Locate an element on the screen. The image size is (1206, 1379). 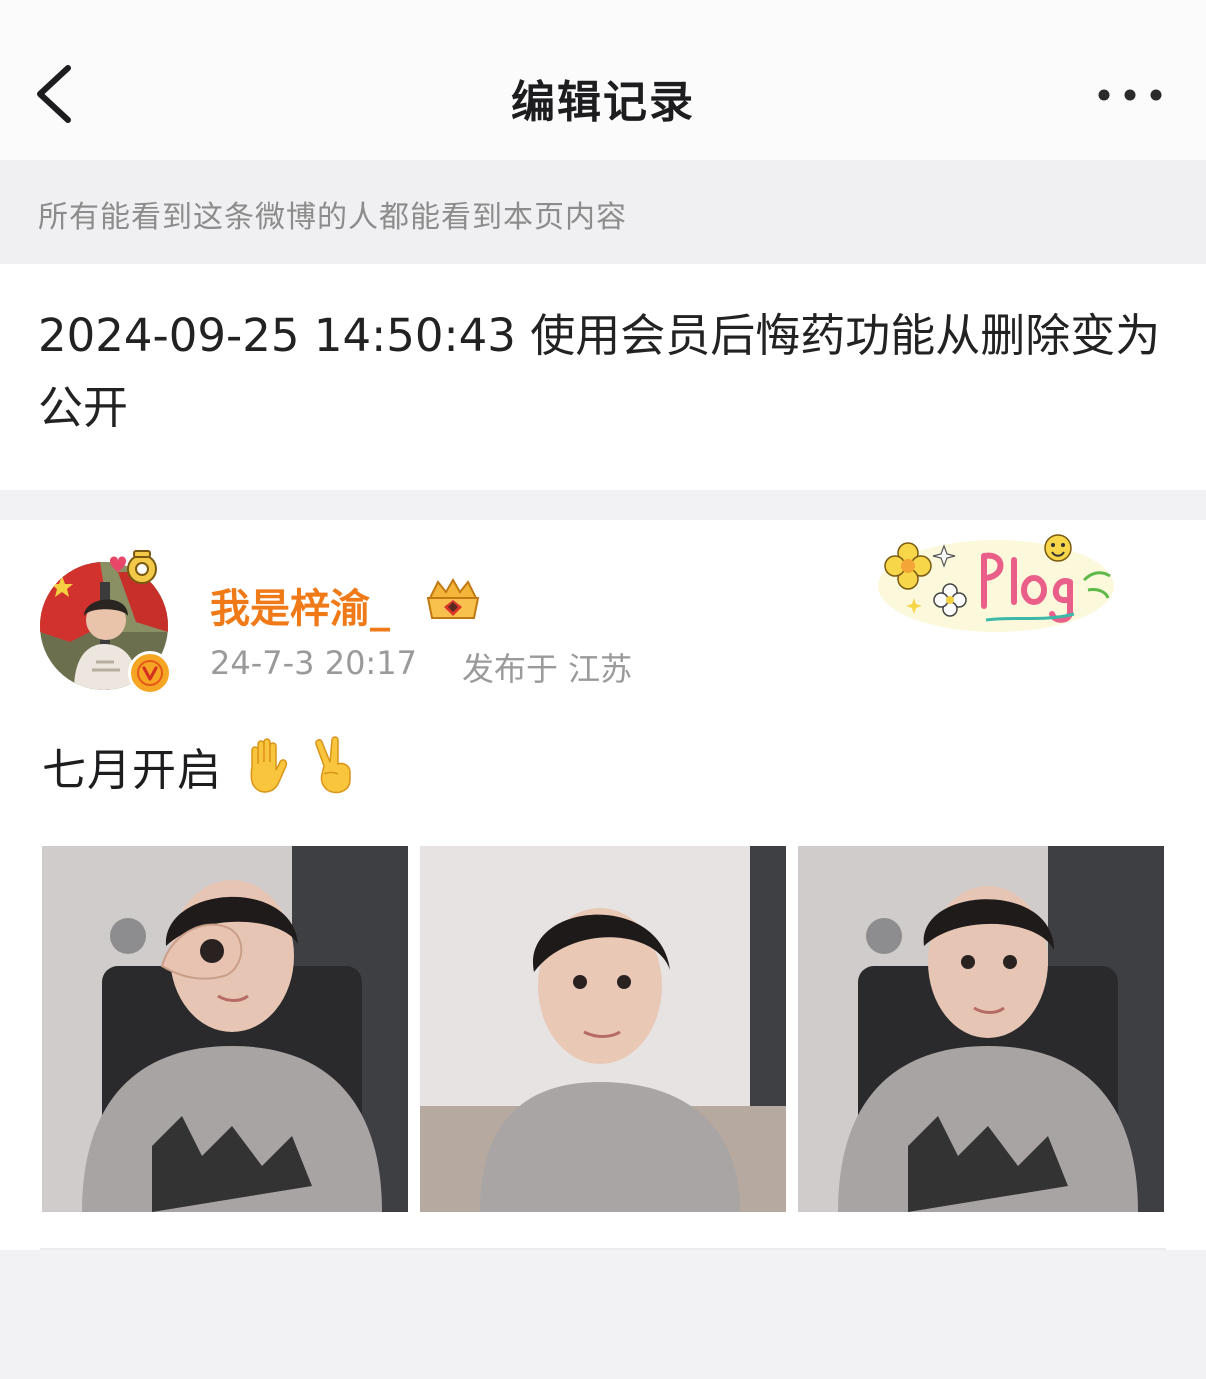
plog-sticker-icon is located at coordinates (996, 583).